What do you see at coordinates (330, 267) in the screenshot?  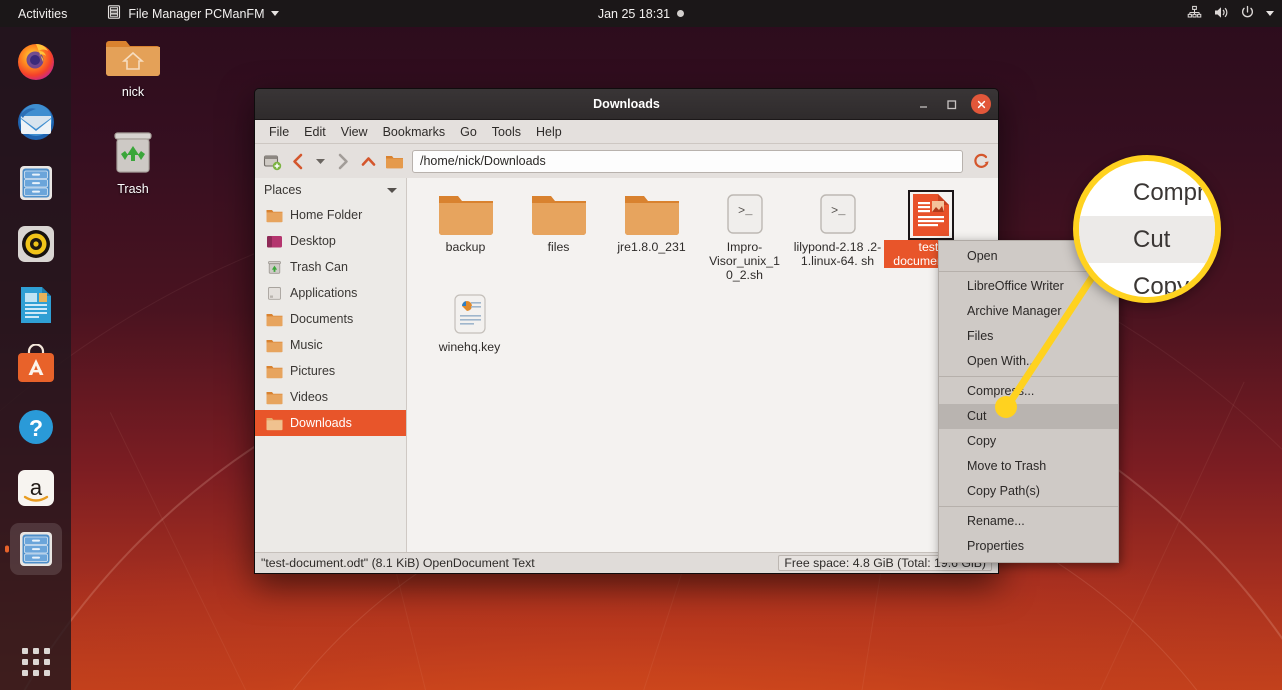 I see `sidebar-item-trash-can: Trash Can` at bounding box center [330, 267].